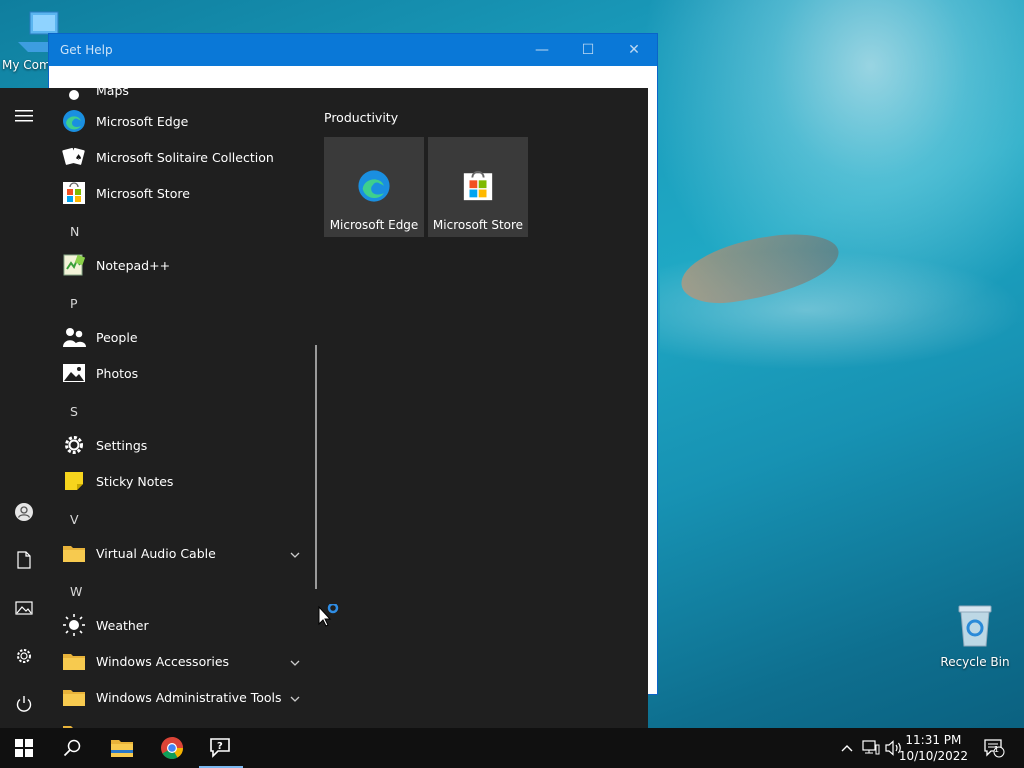 The width and height of the screenshot is (1024, 768). What do you see at coordinates (512, 748) in the screenshot?
I see `taskbar: ? 11:31 PM 10/10/2022 1` at bounding box center [512, 748].